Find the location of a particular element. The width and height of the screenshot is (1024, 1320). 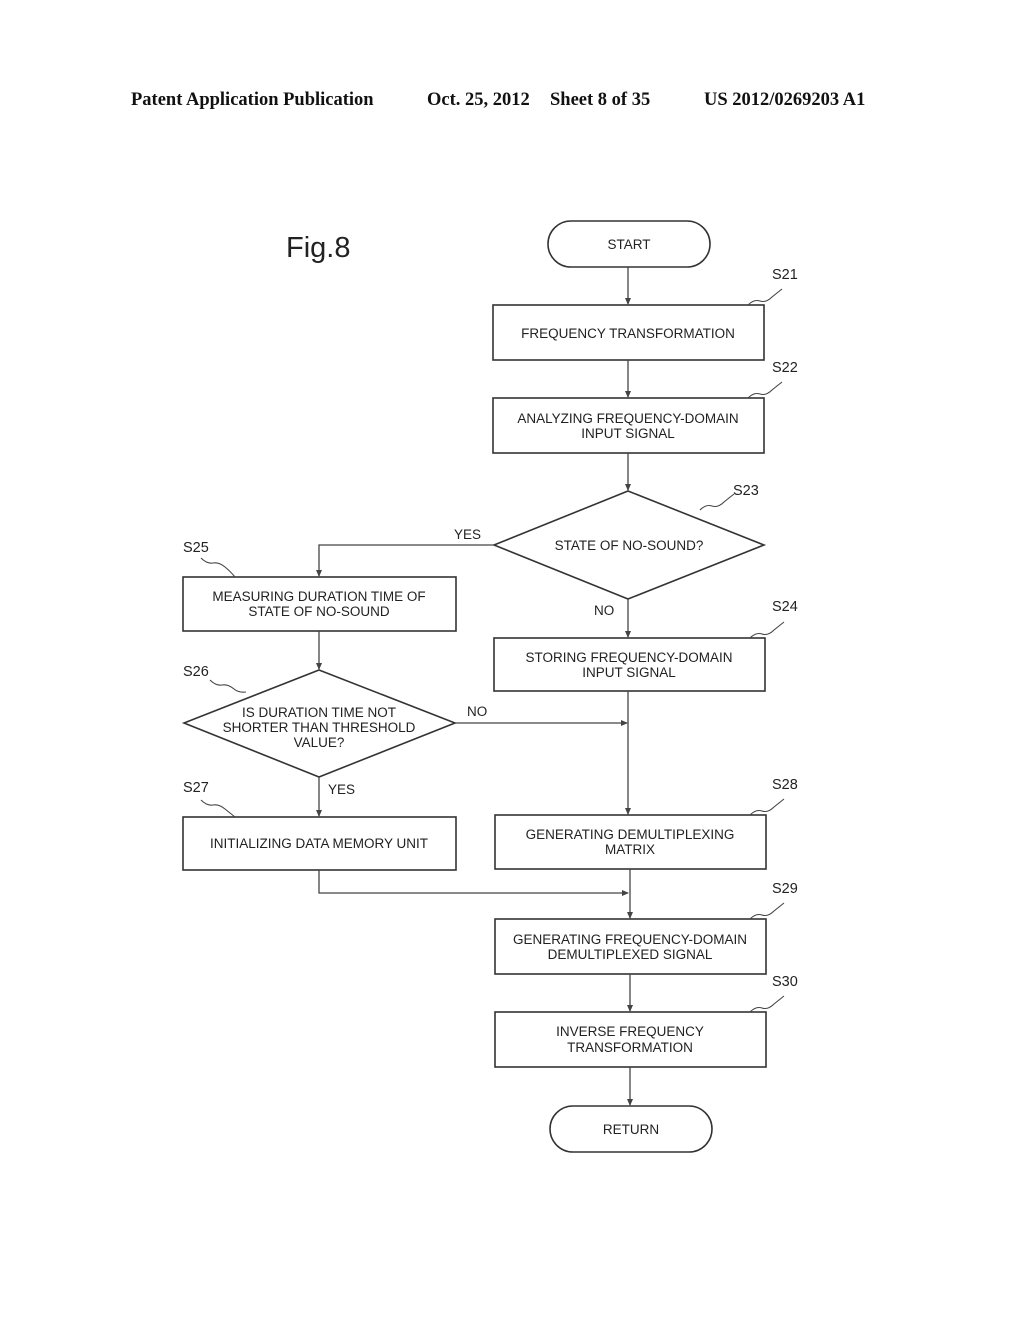

step-s21-text: FREQUENCY TRANSFORMATION is located at coordinates (628, 333).